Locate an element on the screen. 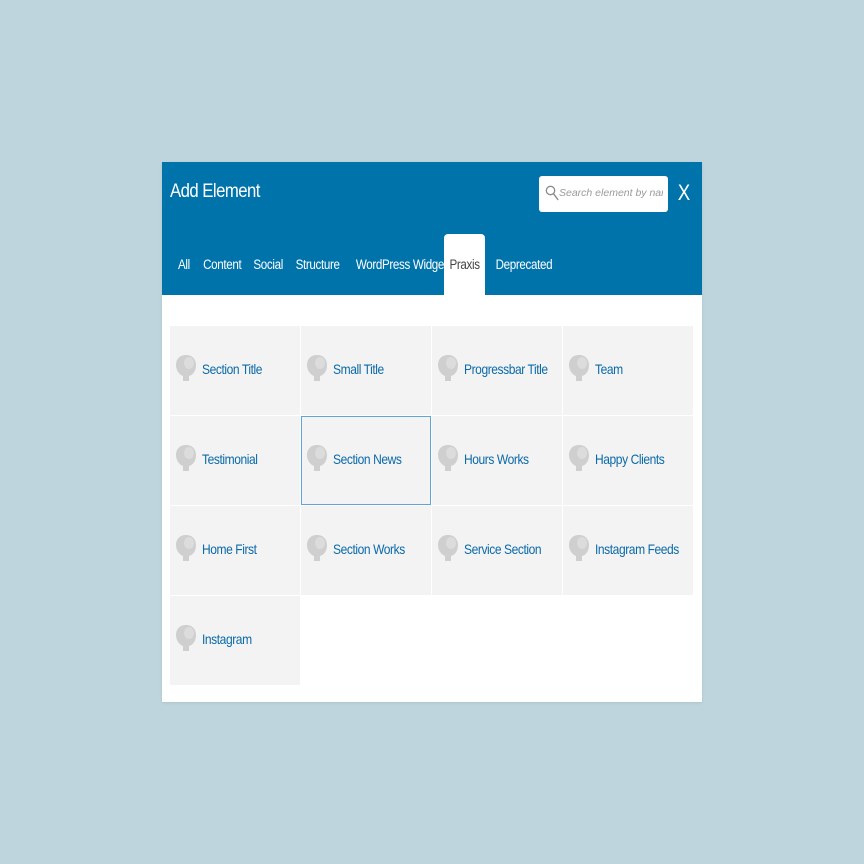 This screenshot has width=864, height=864. tab-all: All is located at coordinates (184, 264).